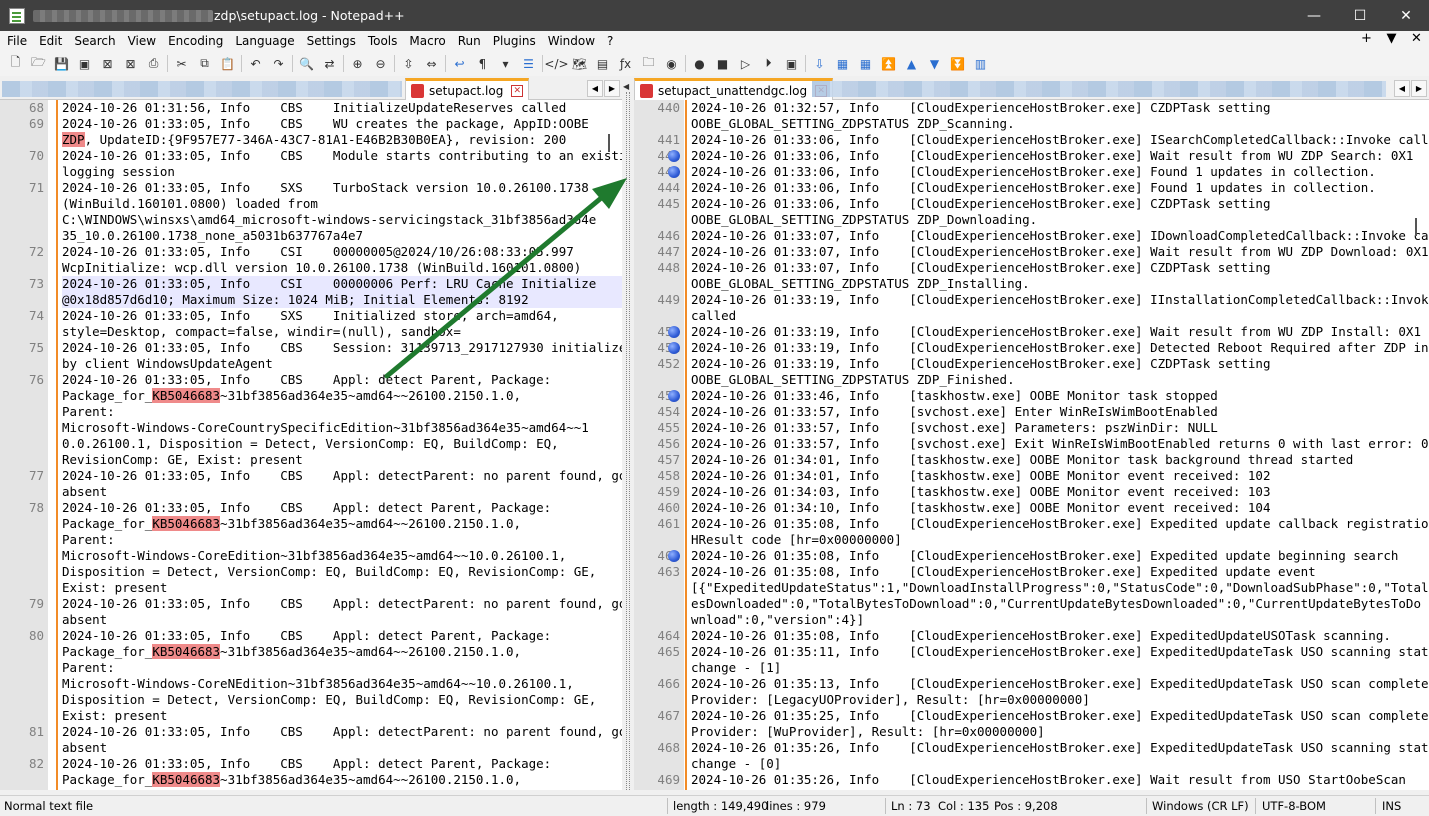  I want to click on redo-icon: ↷, so click(278, 63).